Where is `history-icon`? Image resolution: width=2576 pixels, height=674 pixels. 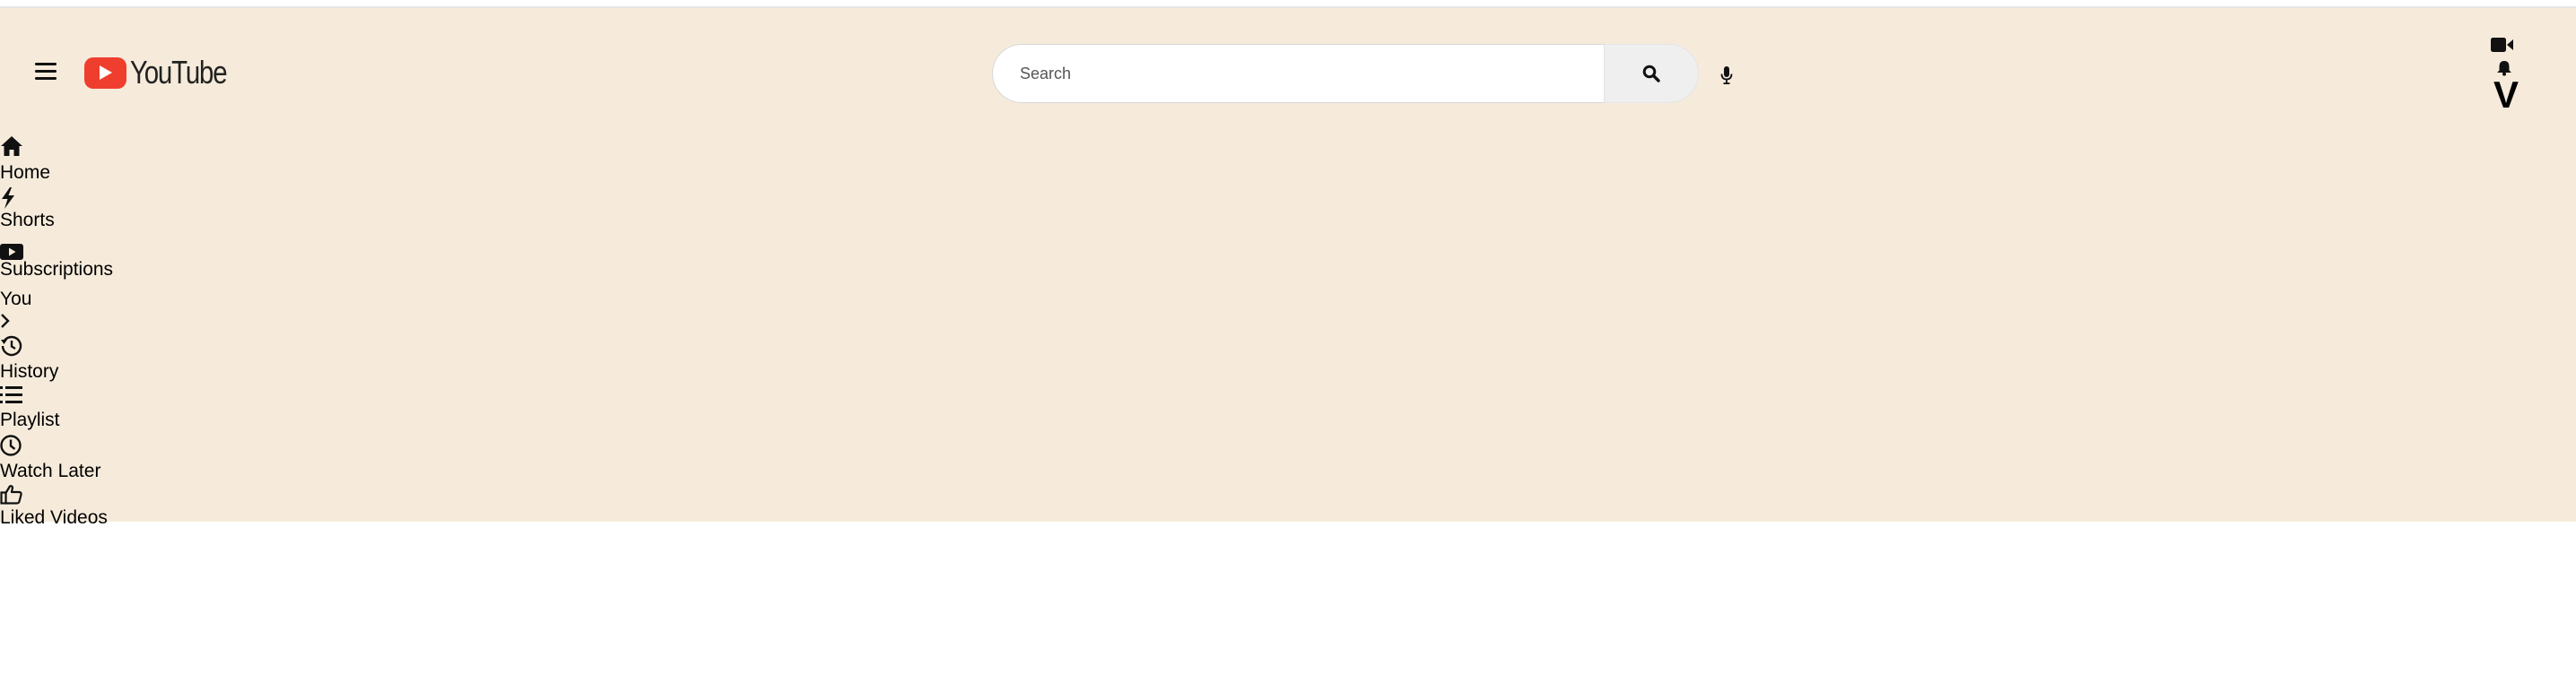
history-icon is located at coordinates (11, 348).